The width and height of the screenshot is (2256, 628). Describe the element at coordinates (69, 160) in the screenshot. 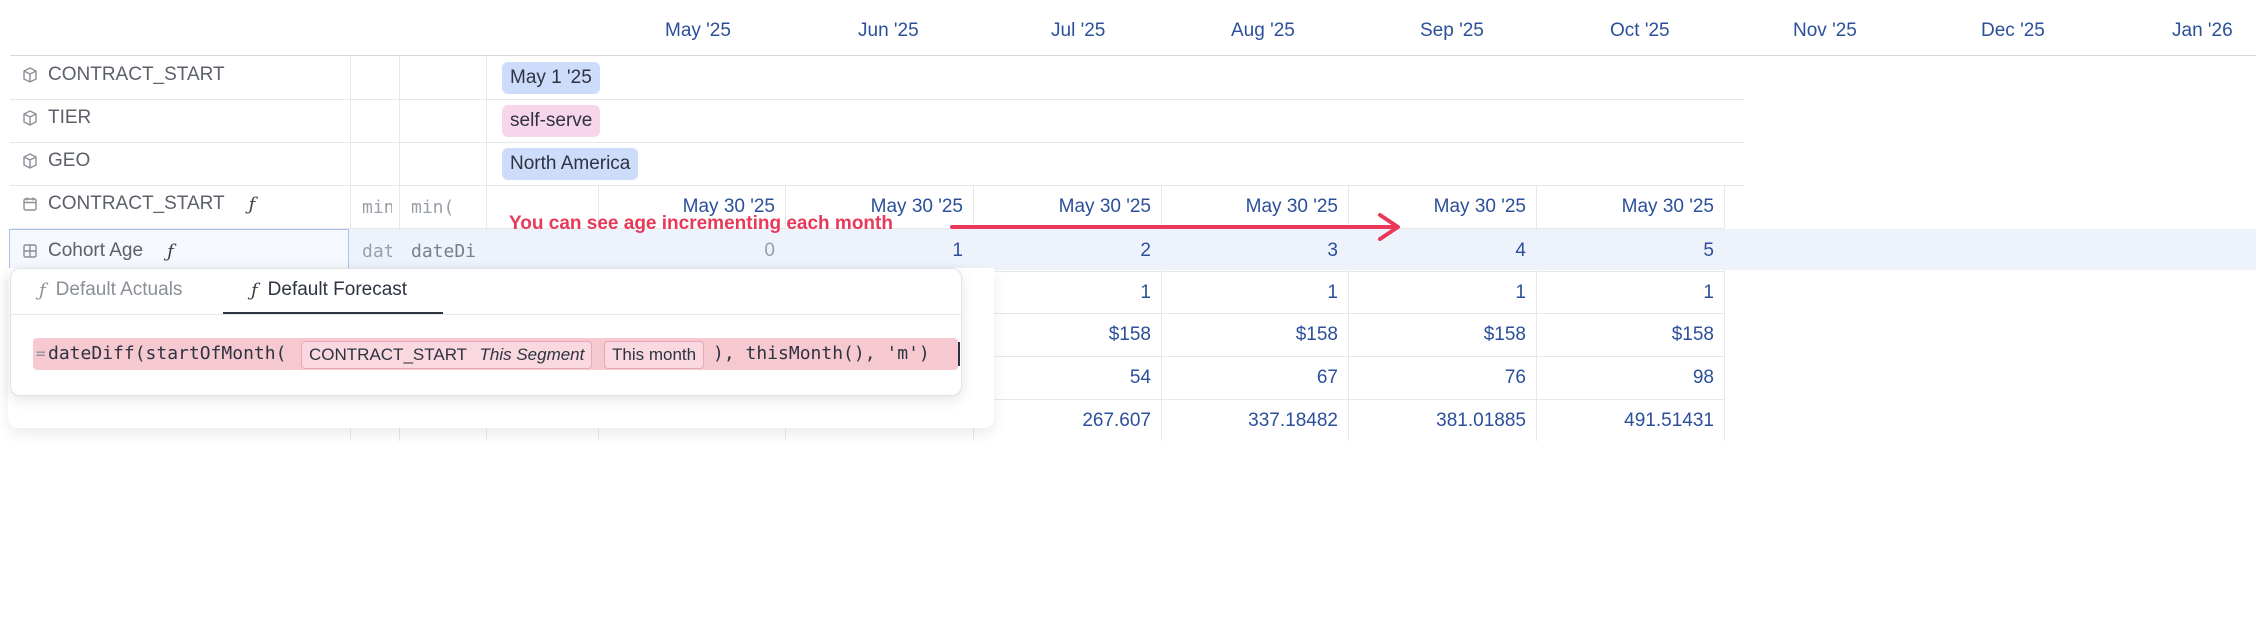

I see `row-label-text: GEO` at that location.